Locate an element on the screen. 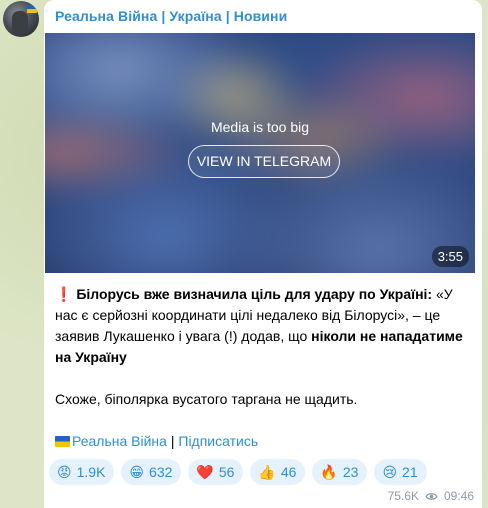  reaction-thumbs-up: 👍 46 is located at coordinates (278, 472).